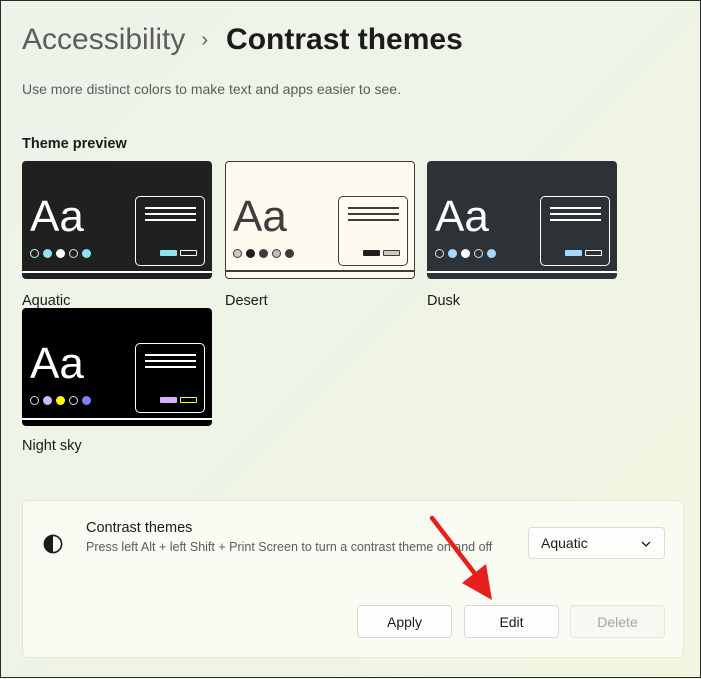 The width and height of the screenshot is (701, 679). What do you see at coordinates (522, 220) in the screenshot?
I see `theme-dusk-thumbnail: Aa` at bounding box center [522, 220].